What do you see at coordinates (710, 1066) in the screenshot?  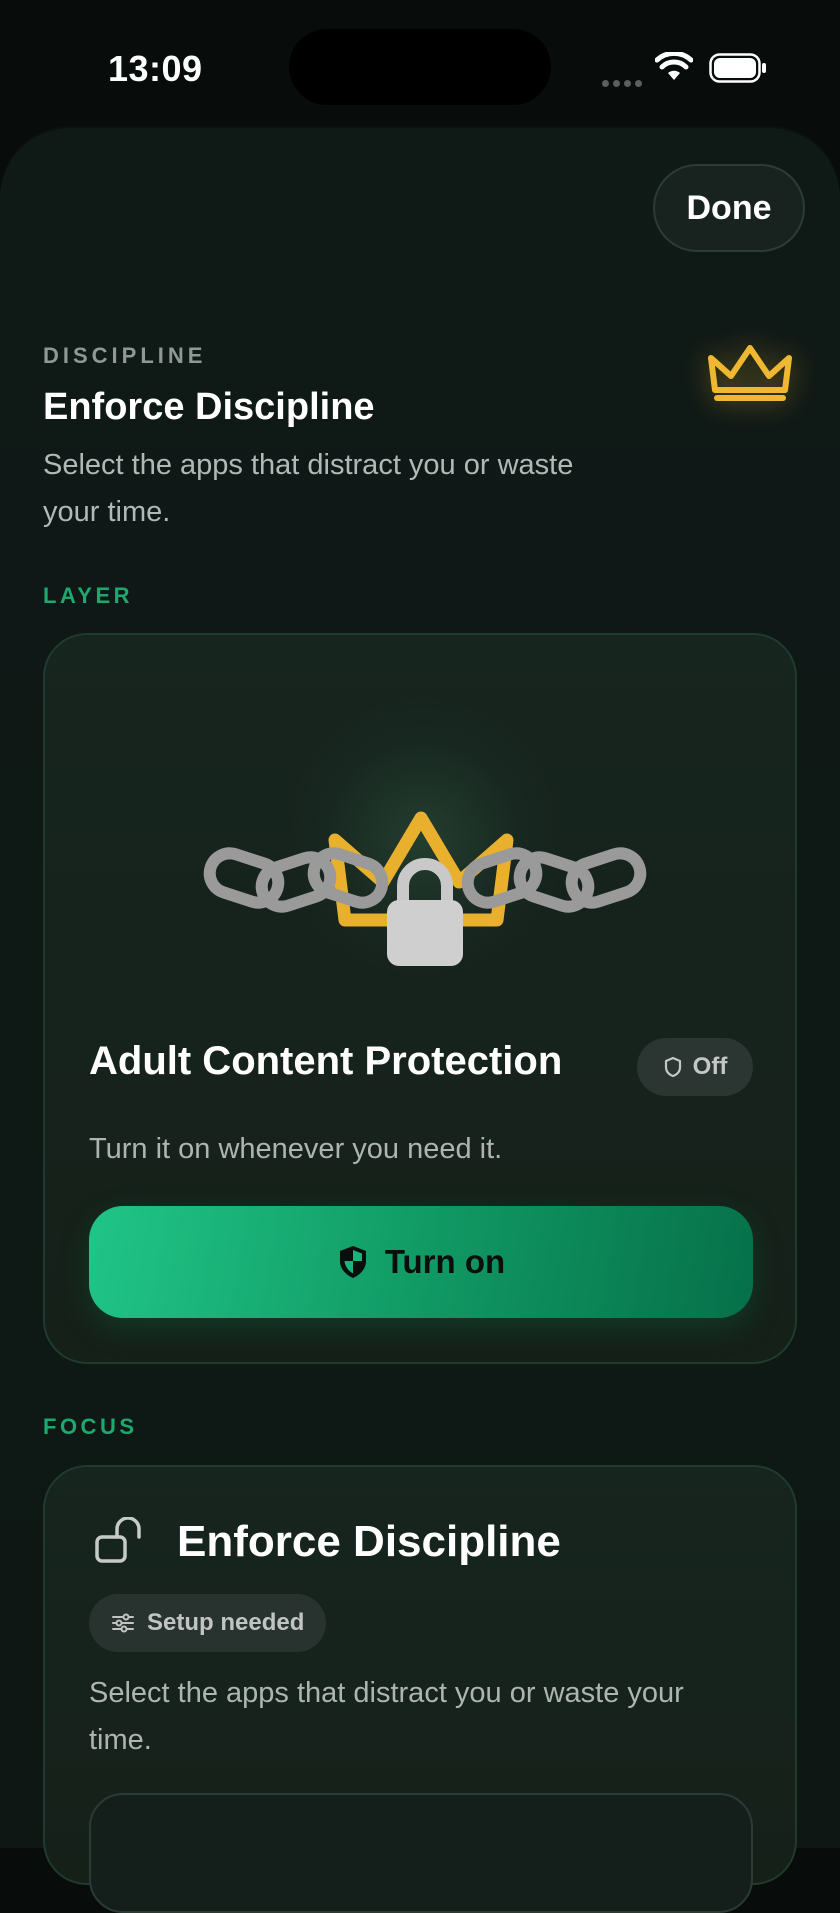 I see `status-label: Off` at bounding box center [710, 1066].